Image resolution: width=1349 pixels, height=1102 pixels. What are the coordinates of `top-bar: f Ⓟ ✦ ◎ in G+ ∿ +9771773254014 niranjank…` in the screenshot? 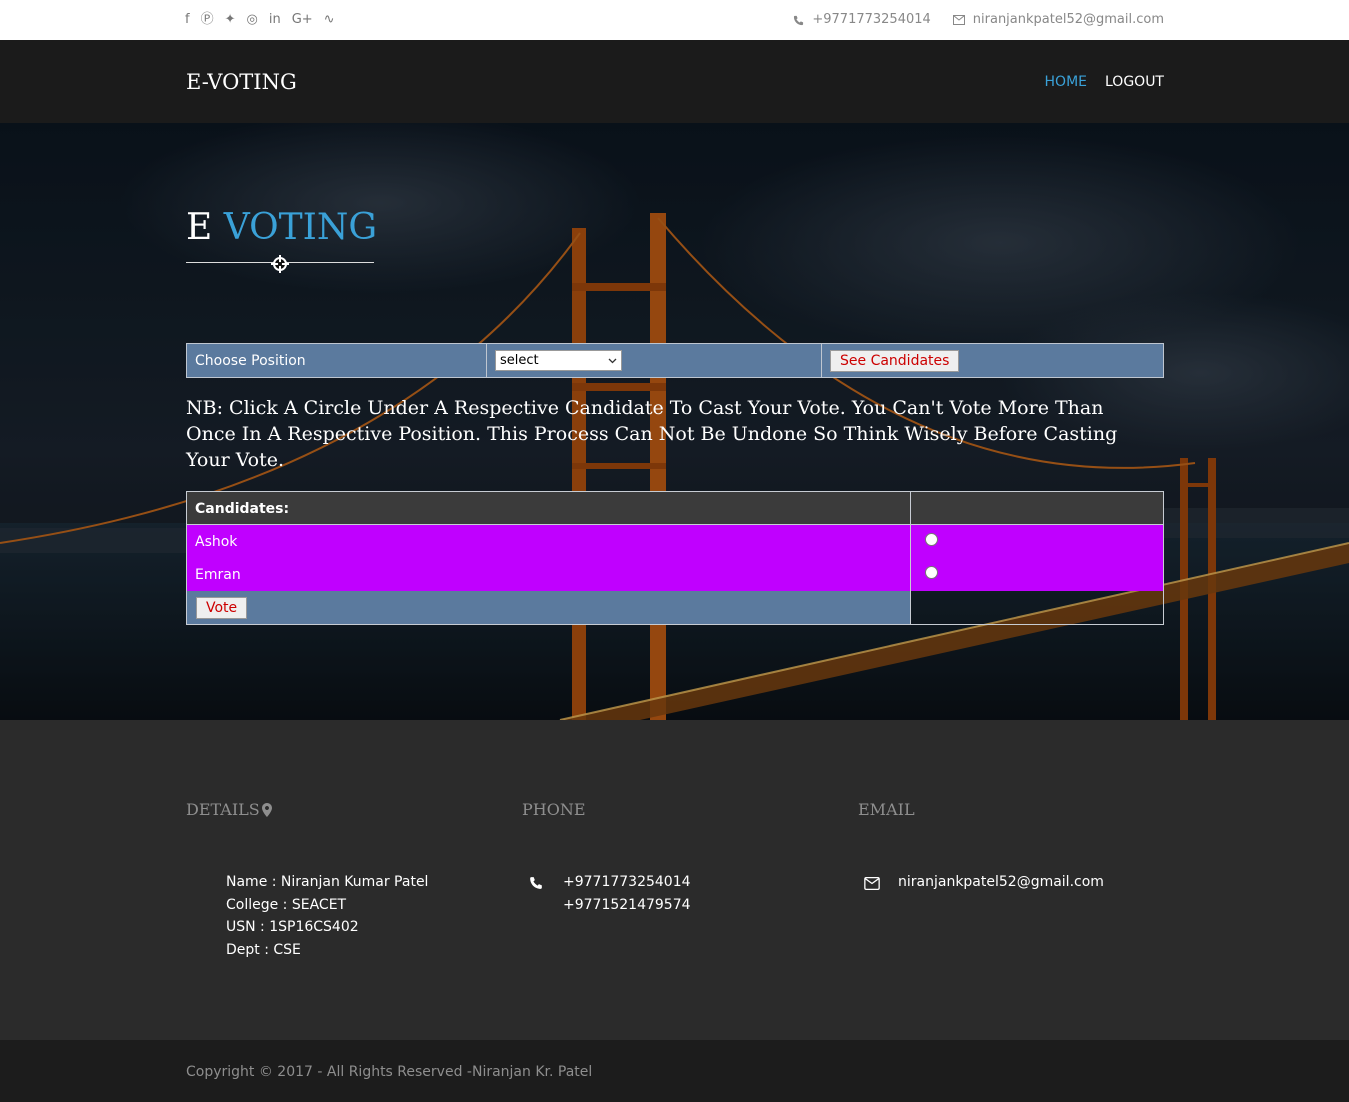 It's located at (674, 20).